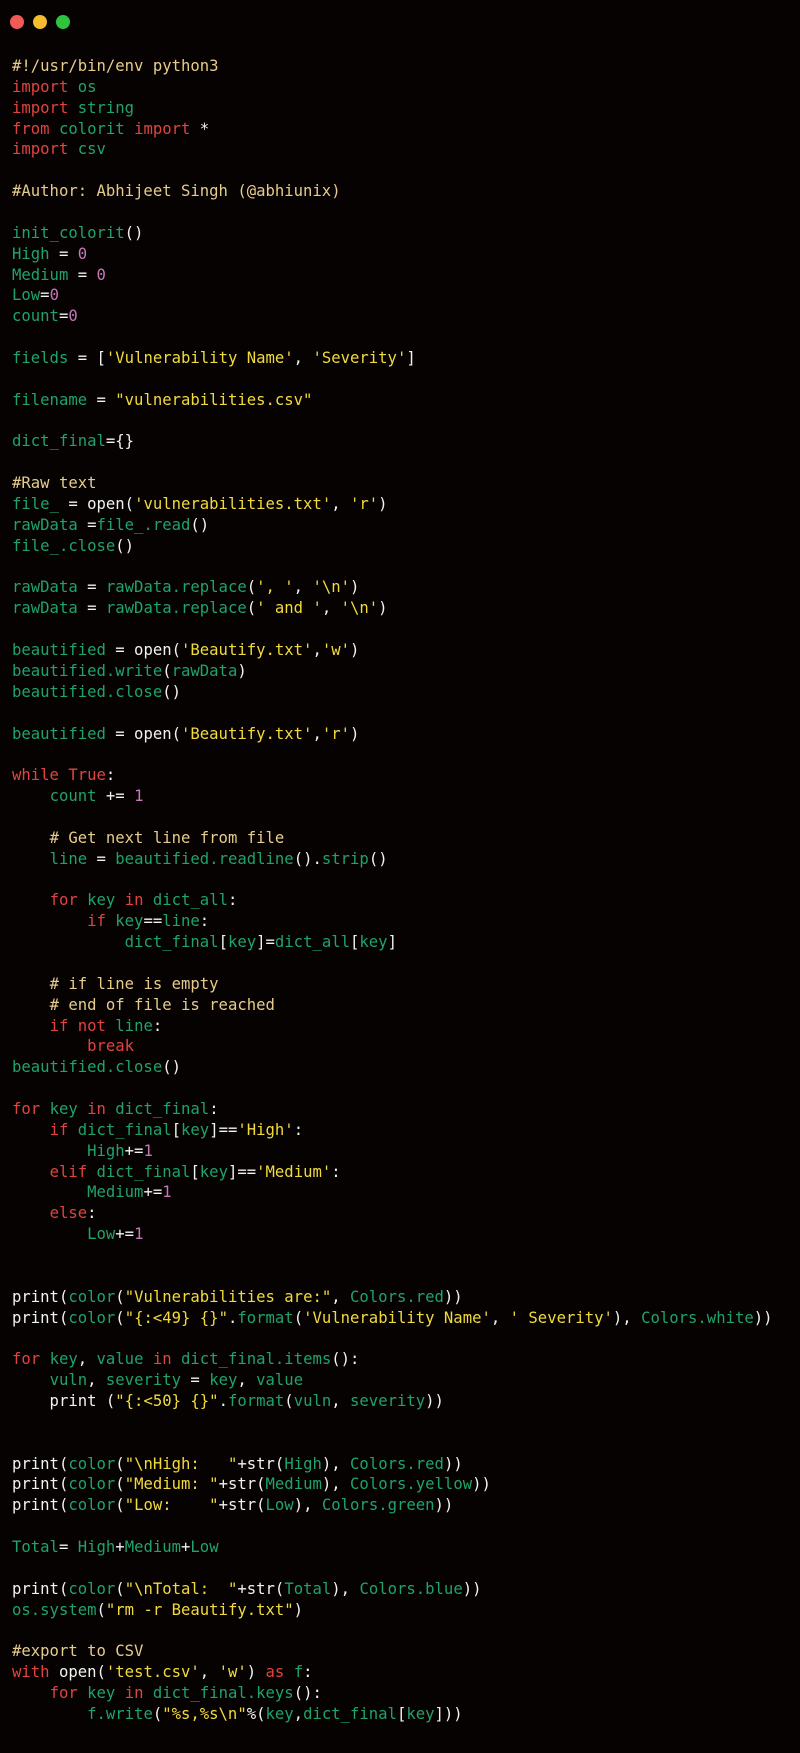 The width and height of the screenshot is (800, 1753). Describe the element at coordinates (35, 775) in the screenshot. I see `keyword-token: while` at that location.